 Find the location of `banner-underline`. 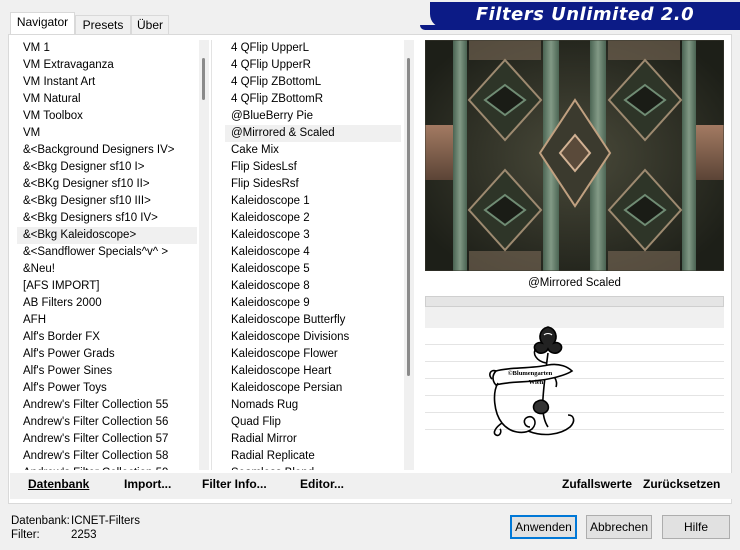

banner-underline is located at coordinates (580, 27).